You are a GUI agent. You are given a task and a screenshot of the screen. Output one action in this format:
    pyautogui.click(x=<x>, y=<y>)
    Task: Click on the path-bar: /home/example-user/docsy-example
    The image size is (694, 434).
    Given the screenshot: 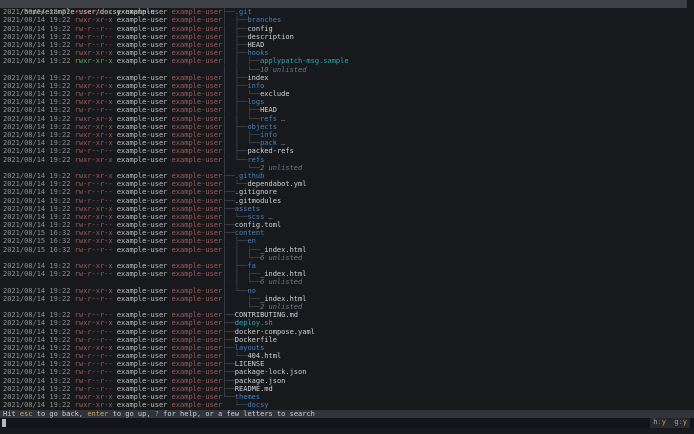 What is the action you would take?
    pyautogui.click(x=347, y=8)
    